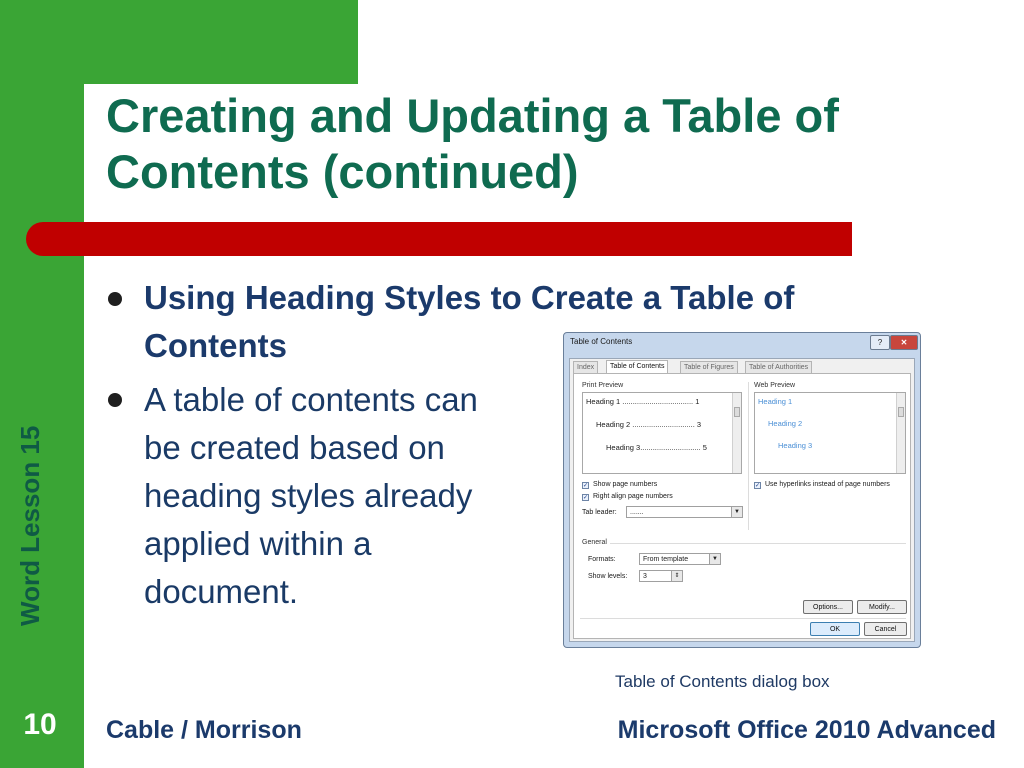  I want to click on formats-value: From template, so click(666, 559).